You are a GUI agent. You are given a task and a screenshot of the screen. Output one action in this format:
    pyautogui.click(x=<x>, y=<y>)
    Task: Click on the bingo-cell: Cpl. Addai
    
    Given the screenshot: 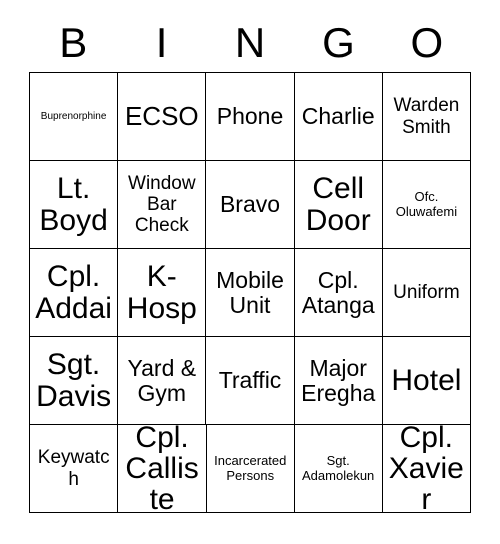 What is the action you would take?
    pyautogui.click(x=74, y=293)
    